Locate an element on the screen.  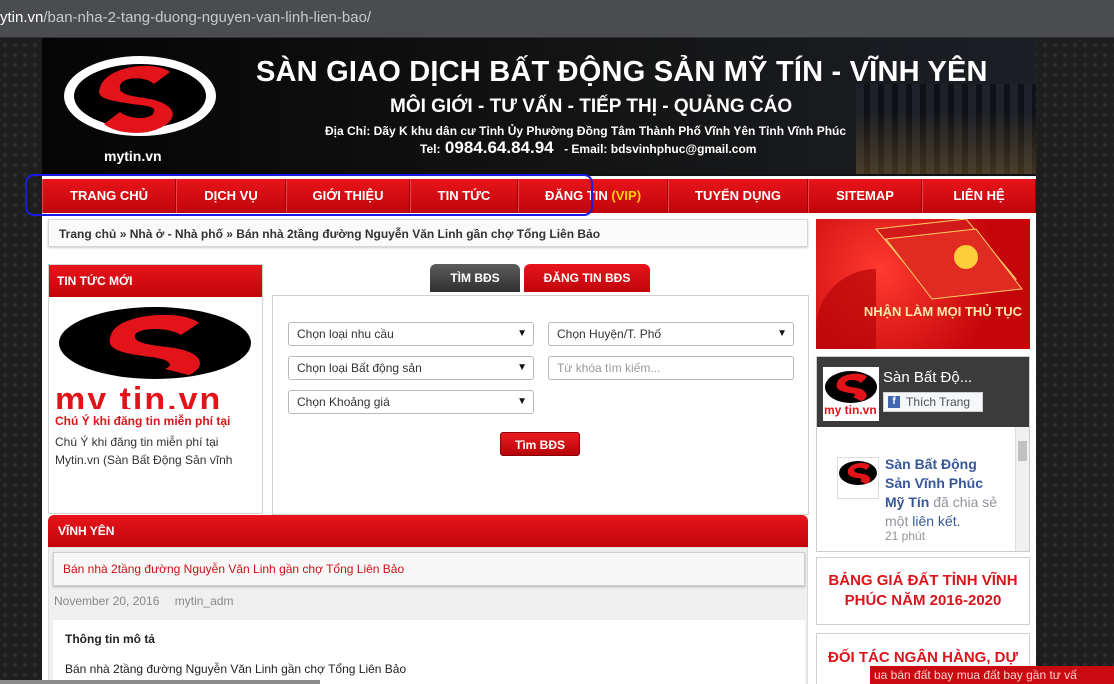
post-meta: November 20, 2016 mytin_adm is located at coordinates (143, 601).